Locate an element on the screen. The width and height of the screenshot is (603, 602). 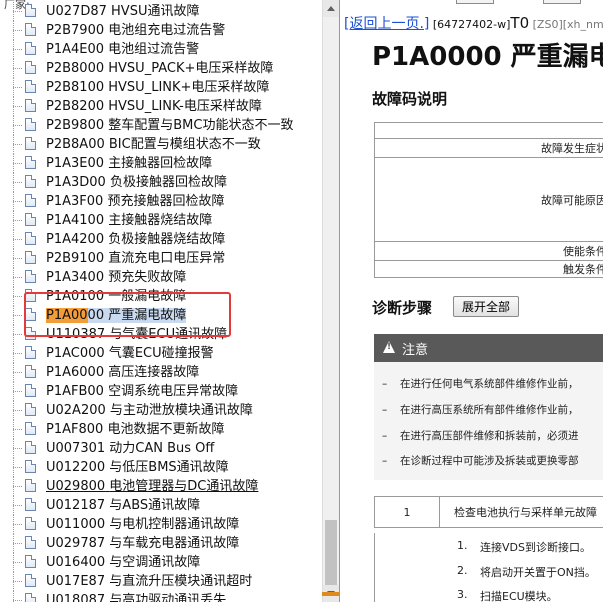
tree-item-label: U02A200 与主动泄放模块通讯故障 is located at coordinates (149, 410).